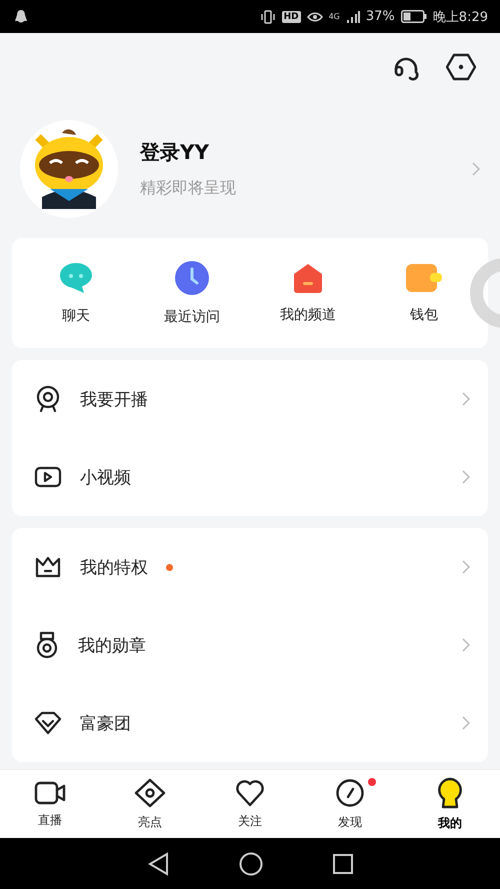  What do you see at coordinates (380, 16) in the screenshot?
I see `battery-percent: 37%` at bounding box center [380, 16].